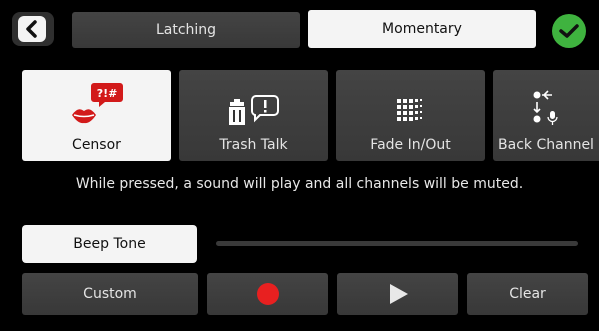  Describe the element at coordinates (546, 103) in the screenshot. I see `back-channel-icon` at that location.